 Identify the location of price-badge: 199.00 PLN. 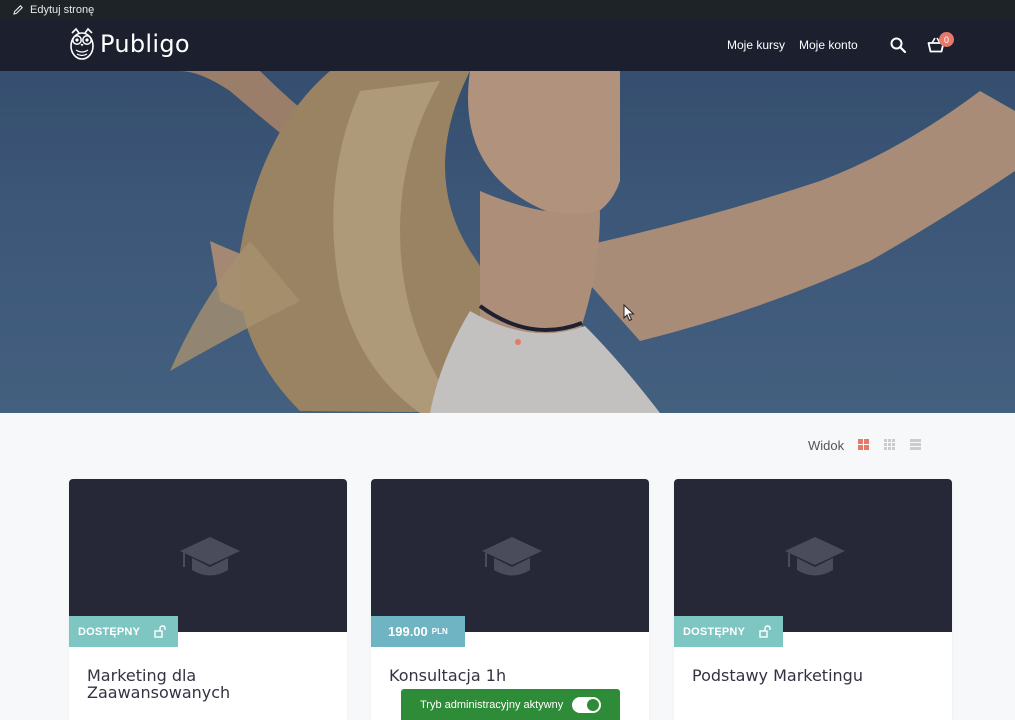
(418, 631).